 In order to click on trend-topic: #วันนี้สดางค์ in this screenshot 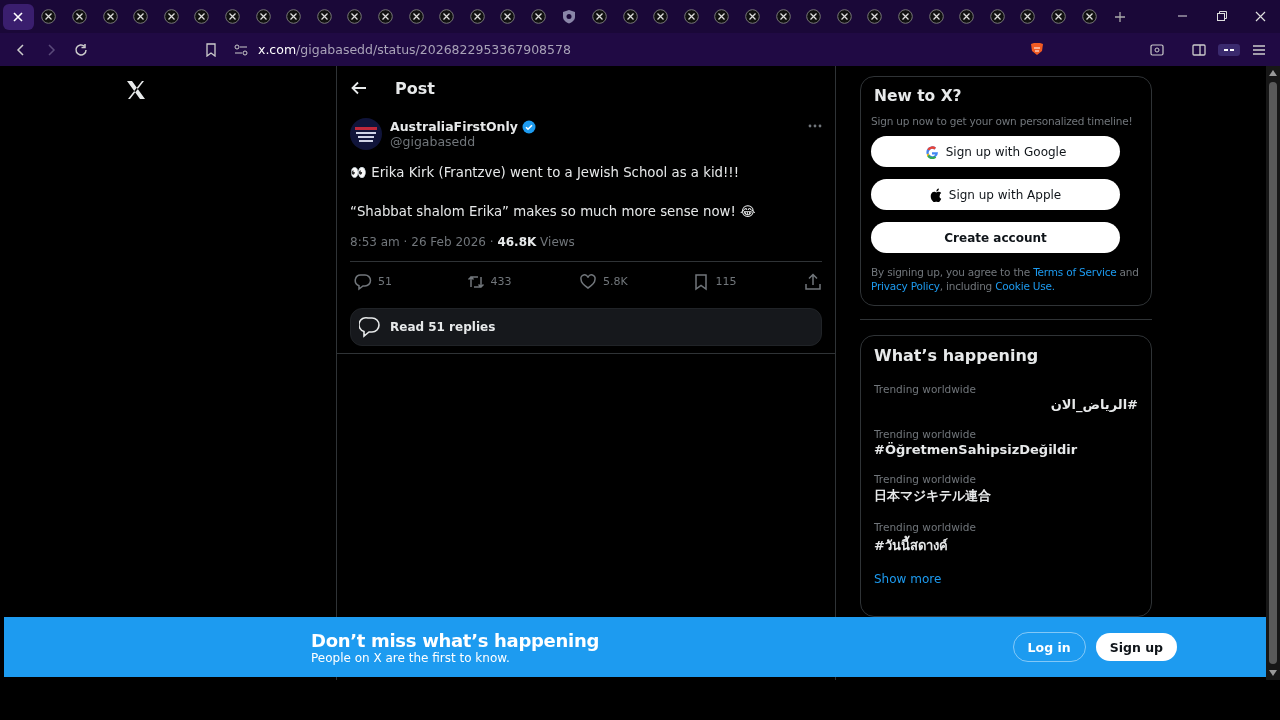, I will do `click(1006, 546)`.